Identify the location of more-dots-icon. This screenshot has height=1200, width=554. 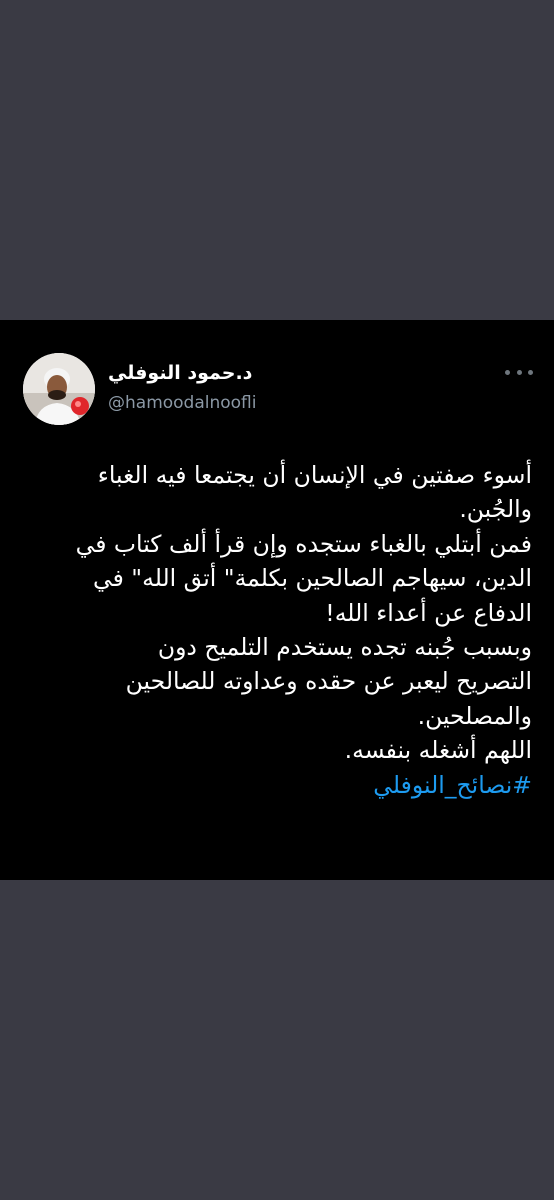
(507, 372).